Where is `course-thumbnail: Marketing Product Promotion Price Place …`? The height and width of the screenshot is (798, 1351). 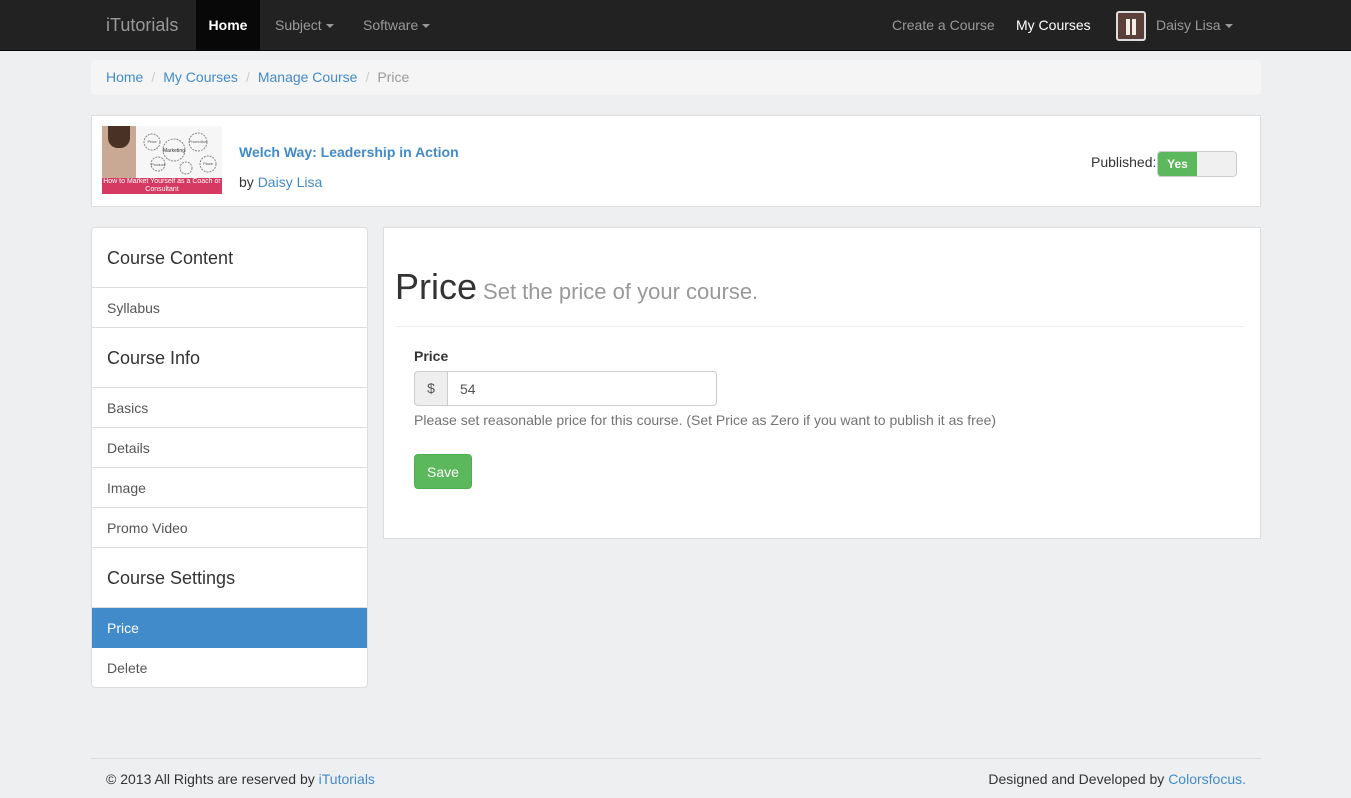 course-thumbnail: Marketing Product Promotion Price Place … is located at coordinates (162, 160).